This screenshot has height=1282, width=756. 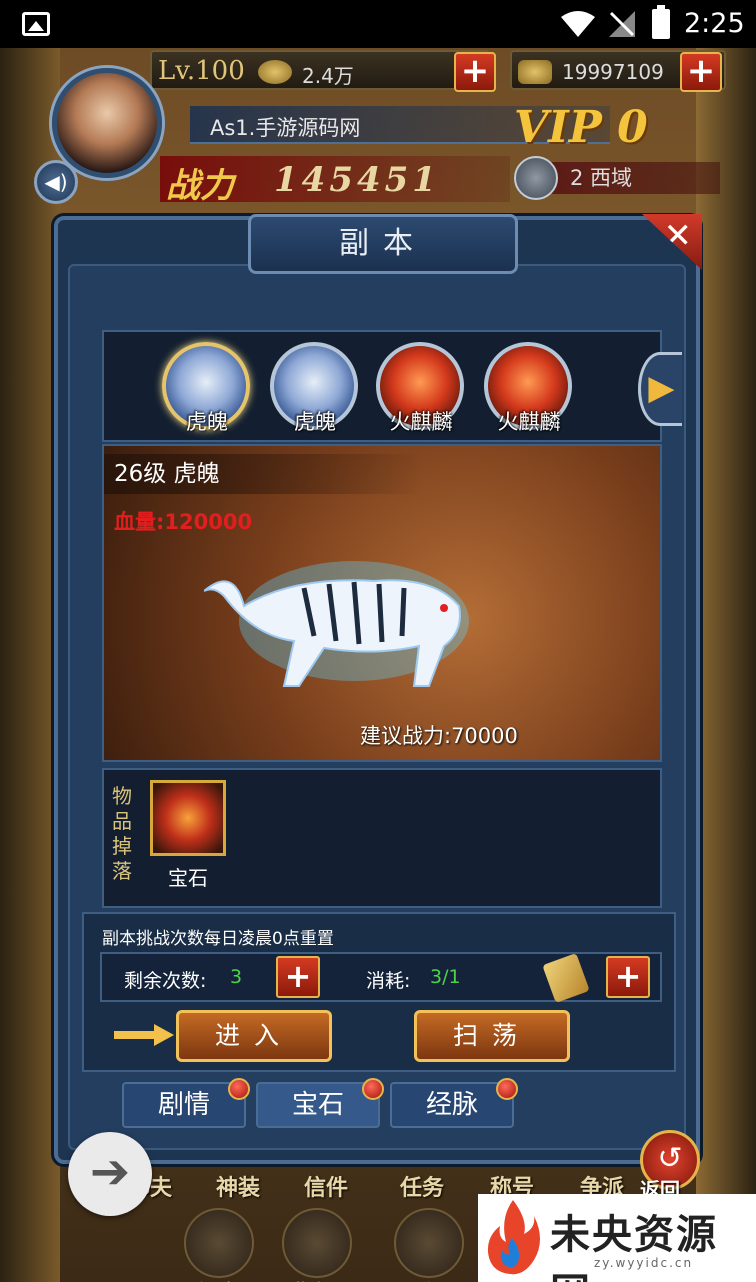 What do you see at coordinates (726, 665) in the screenshot?
I see `background-right` at bounding box center [726, 665].